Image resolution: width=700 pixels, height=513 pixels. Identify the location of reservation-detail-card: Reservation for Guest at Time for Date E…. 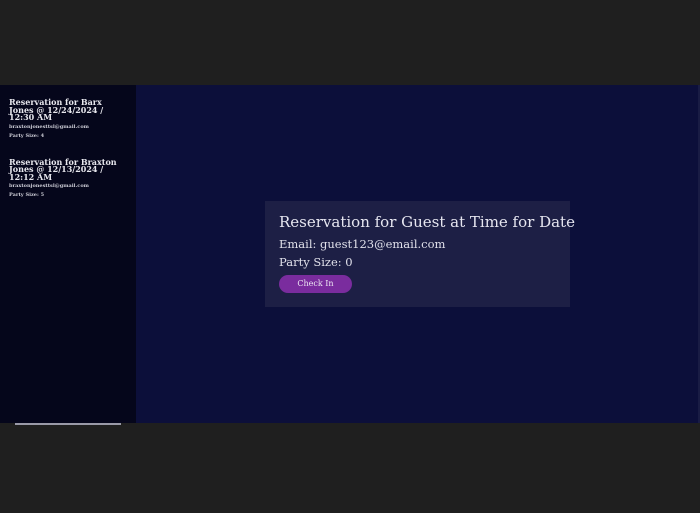
(420, 254).